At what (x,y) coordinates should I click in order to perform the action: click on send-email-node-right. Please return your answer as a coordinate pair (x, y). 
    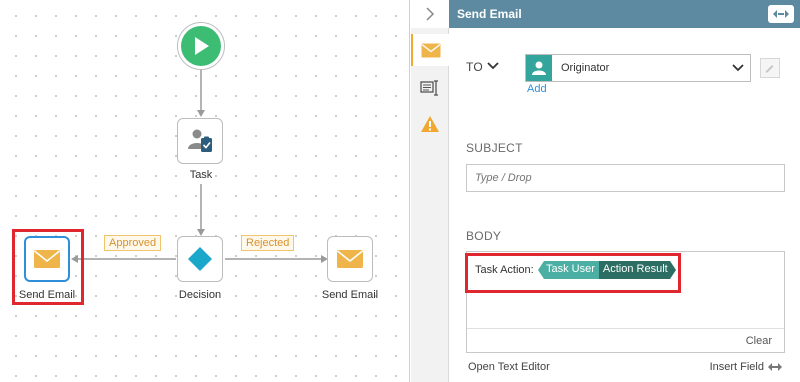
    Looking at the image, I should click on (350, 259).